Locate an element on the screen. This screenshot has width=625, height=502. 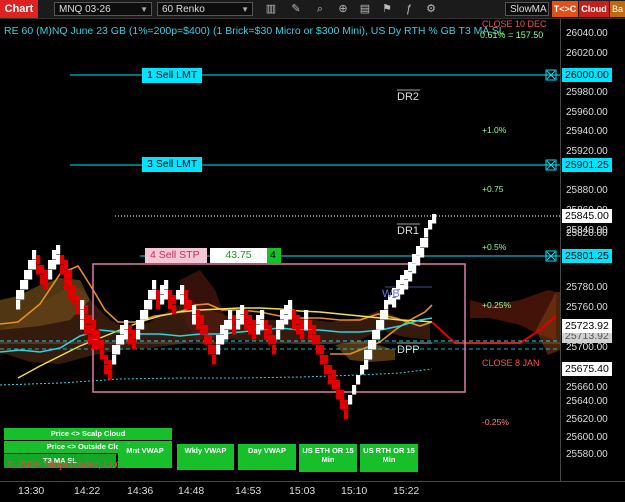
order-qty-field: 43.75 is located at coordinates (238, 255).